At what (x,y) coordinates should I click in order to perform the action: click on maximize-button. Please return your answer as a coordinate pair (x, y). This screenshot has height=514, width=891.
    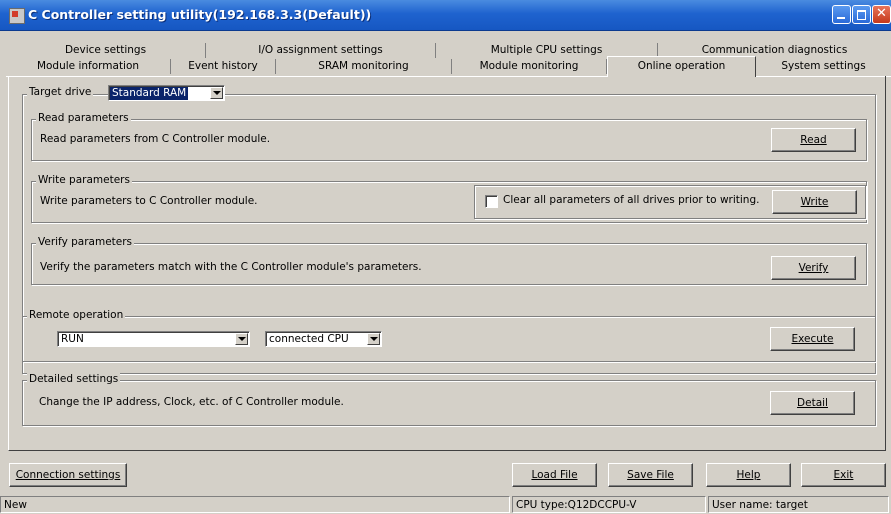
    Looking at the image, I should click on (861, 14).